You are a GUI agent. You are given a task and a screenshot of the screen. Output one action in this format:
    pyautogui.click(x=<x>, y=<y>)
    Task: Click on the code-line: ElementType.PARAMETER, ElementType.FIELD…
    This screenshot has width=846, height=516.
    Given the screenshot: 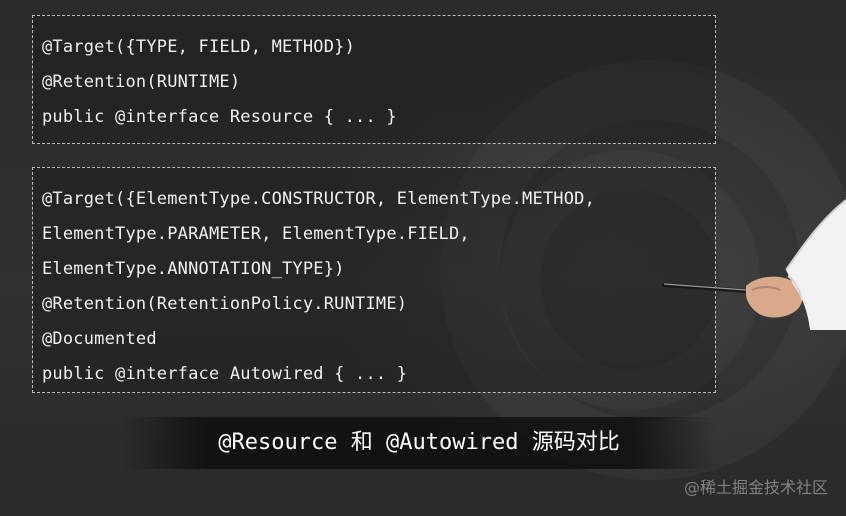 What is the action you would take?
    pyautogui.click(x=256, y=234)
    